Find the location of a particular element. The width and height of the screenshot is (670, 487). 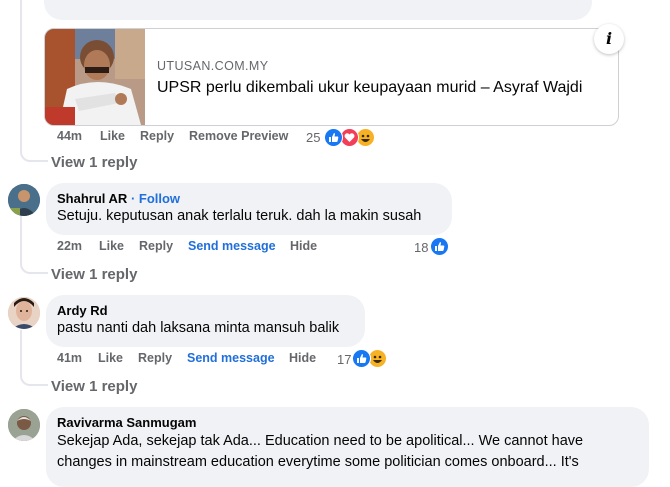

preview-thumbnail is located at coordinates (95, 77).